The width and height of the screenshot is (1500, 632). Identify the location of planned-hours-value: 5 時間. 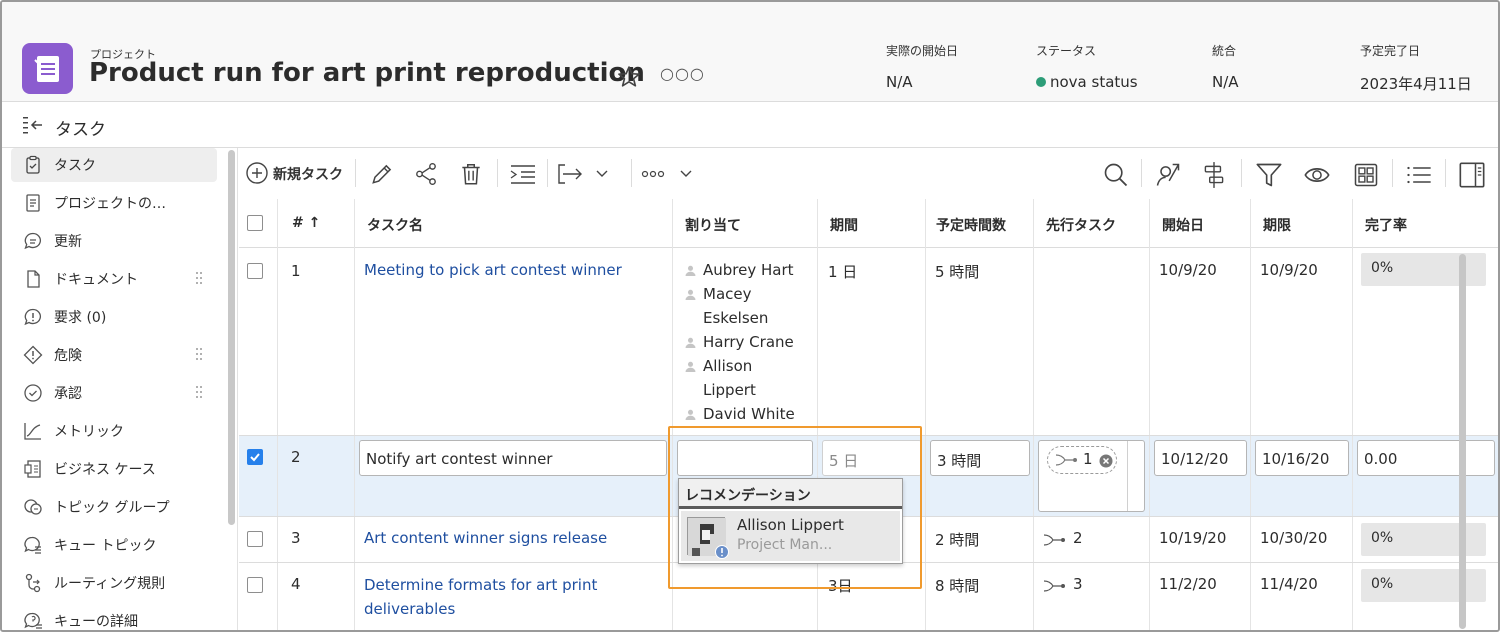
(957, 271).